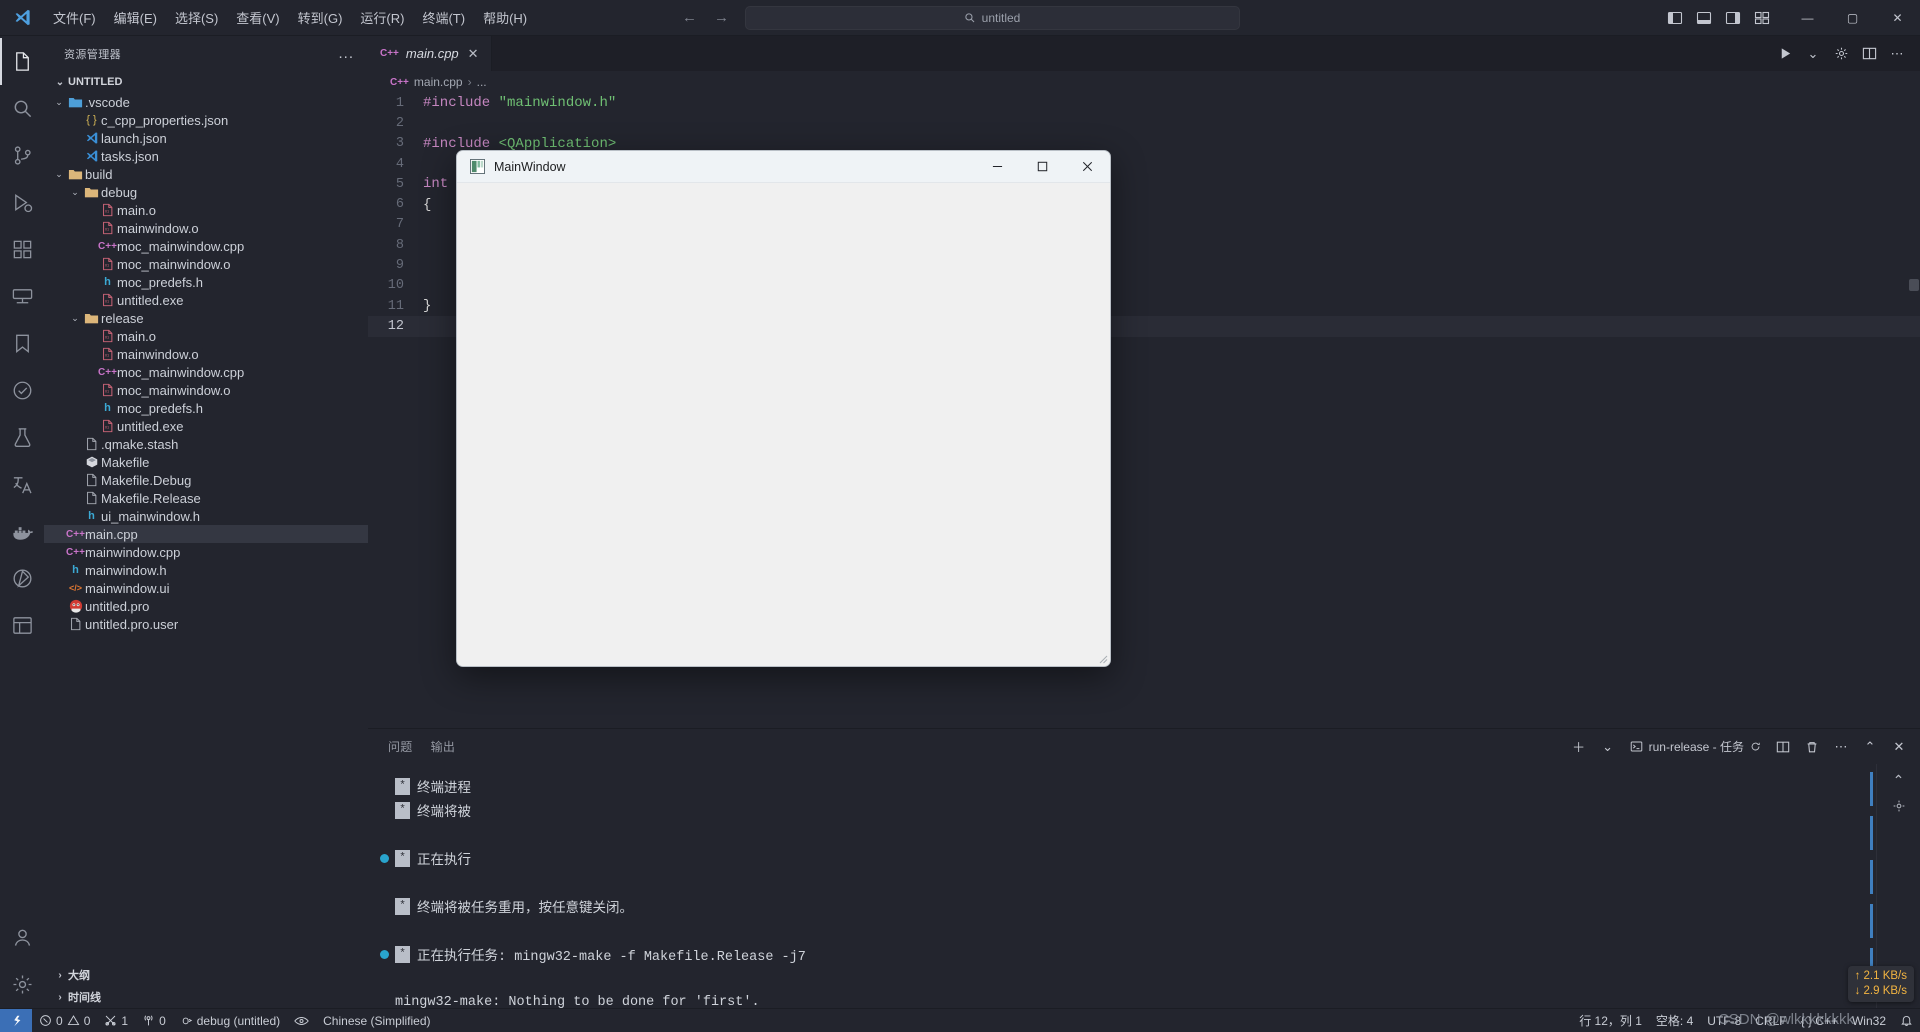  What do you see at coordinates (22, 108) in the screenshot?
I see `sidebar-item-search` at bounding box center [22, 108].